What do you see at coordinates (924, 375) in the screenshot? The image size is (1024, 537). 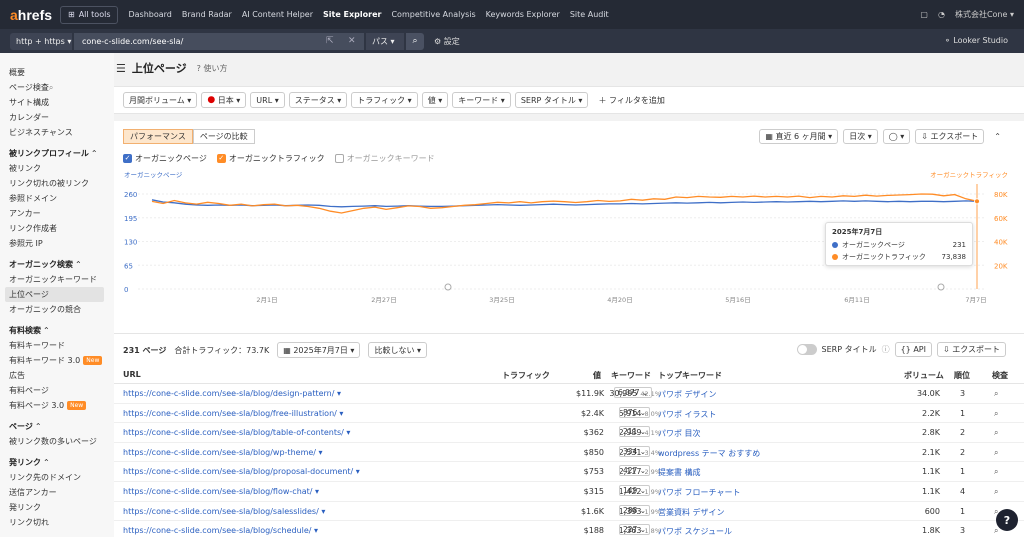 I see `col-volume: ボリューム` at bounding box center [924, 375].